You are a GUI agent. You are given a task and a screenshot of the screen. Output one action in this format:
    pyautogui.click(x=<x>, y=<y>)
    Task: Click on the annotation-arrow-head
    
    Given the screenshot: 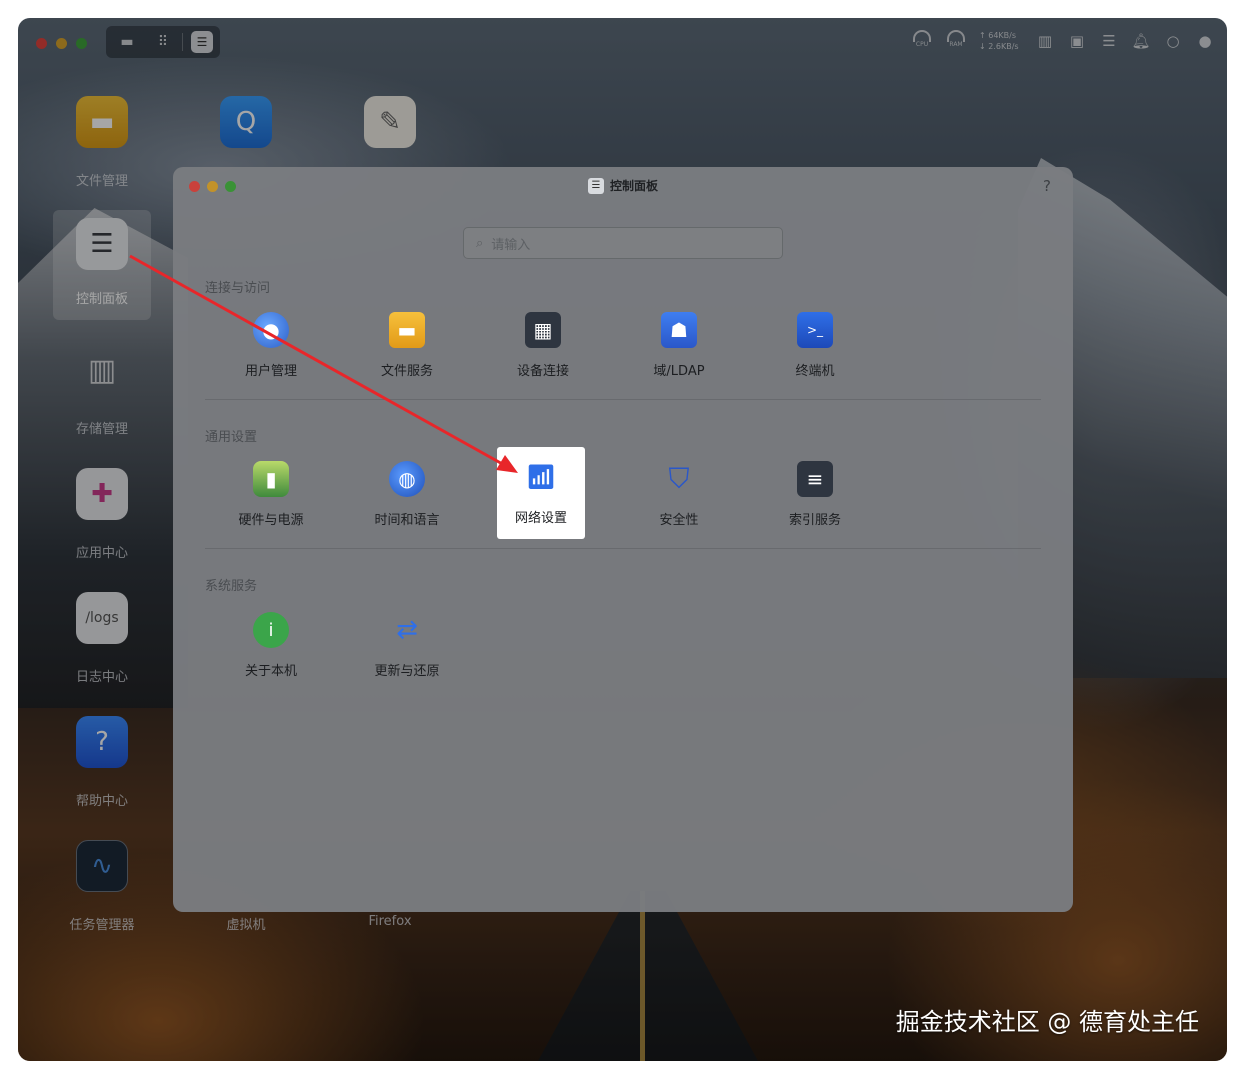 What is the action you would take?
    pyautogui.click(x=507, y=464)
    